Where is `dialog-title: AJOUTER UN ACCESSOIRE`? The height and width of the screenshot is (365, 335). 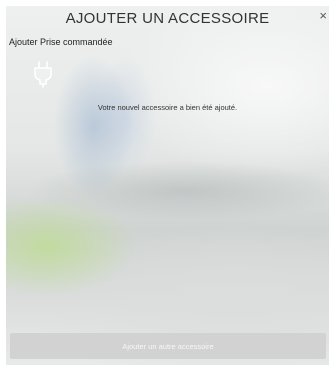
dialog-title: AJOUTER UN ACCESSOIRE is located at coordinates (167, 18).